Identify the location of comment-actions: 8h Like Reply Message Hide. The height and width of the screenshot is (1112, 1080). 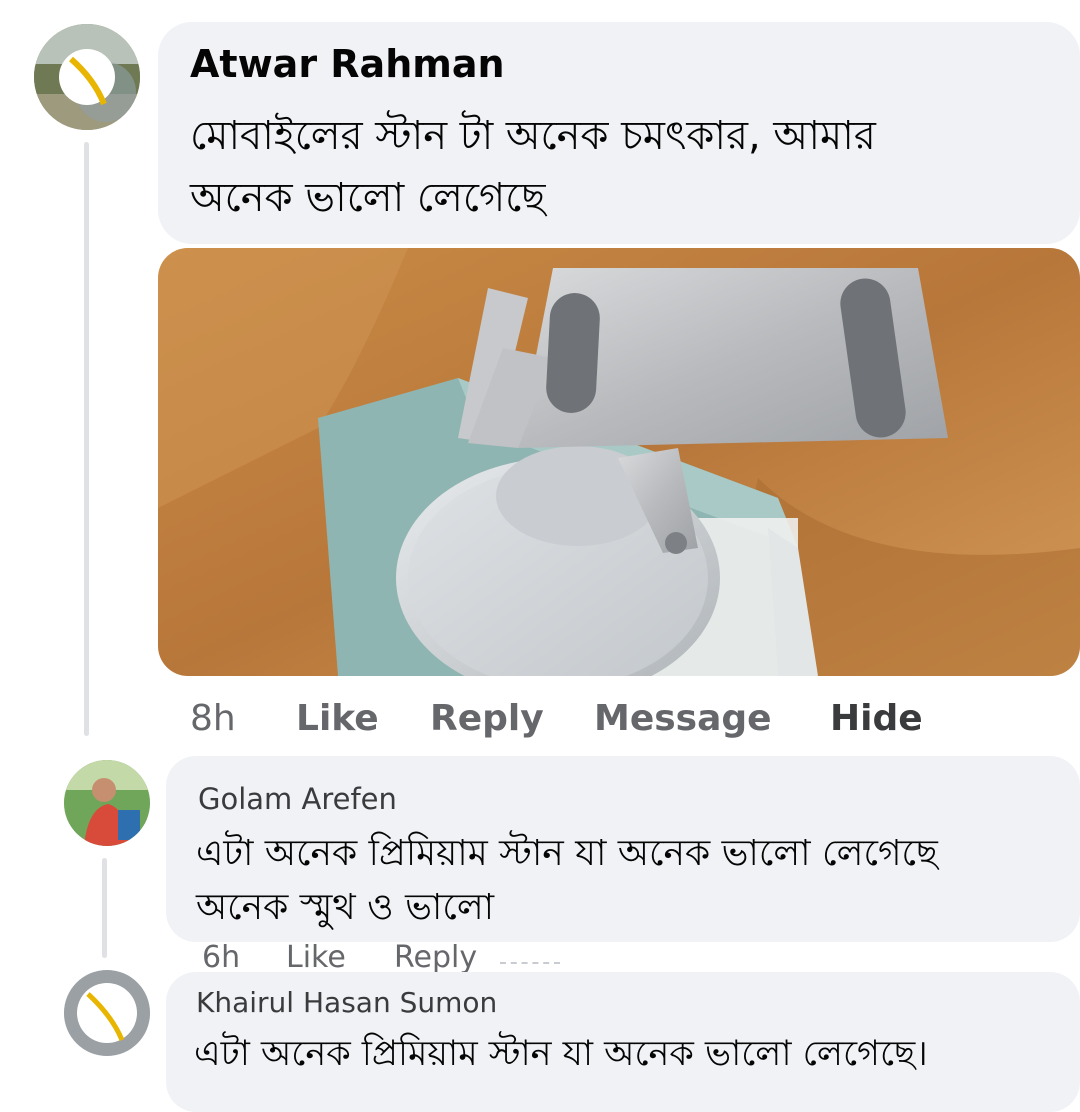
(570, 719).